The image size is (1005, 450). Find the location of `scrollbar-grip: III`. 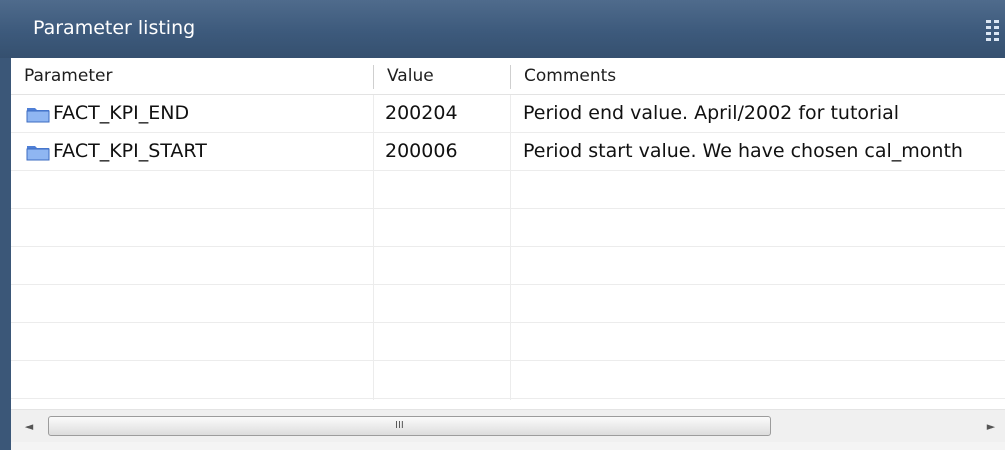

scrollbar-grip: III is located at coordinates (399, 425).